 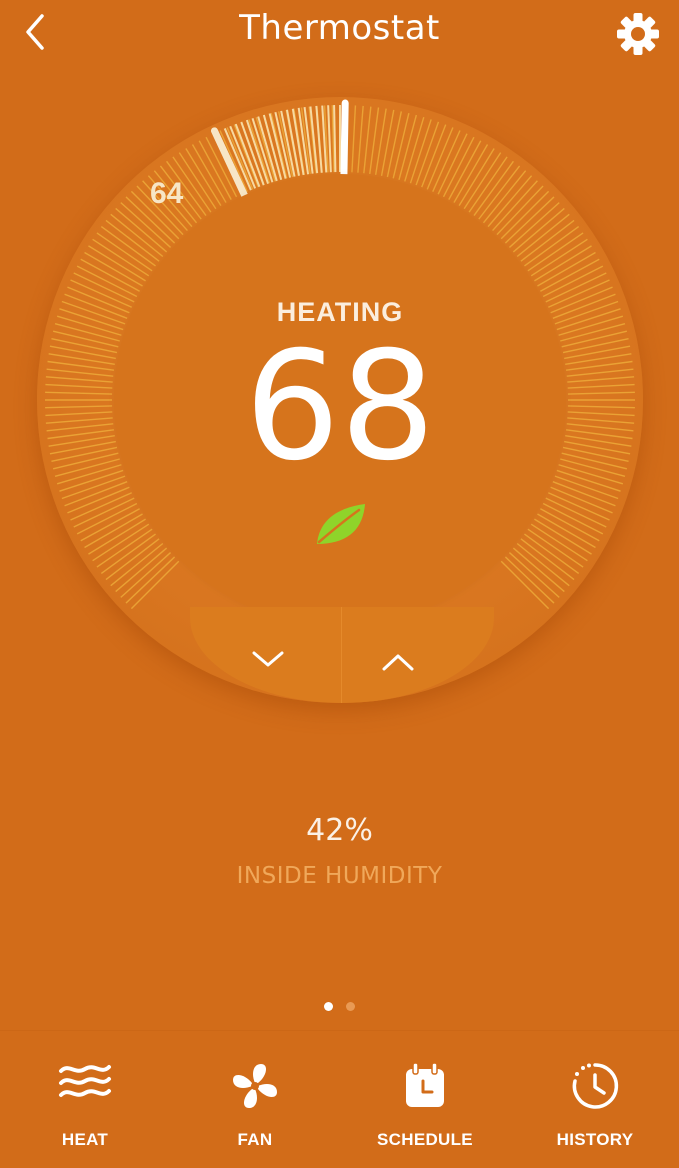 I want to click on tab-fan: FAN, so click(x=255, y=1099).